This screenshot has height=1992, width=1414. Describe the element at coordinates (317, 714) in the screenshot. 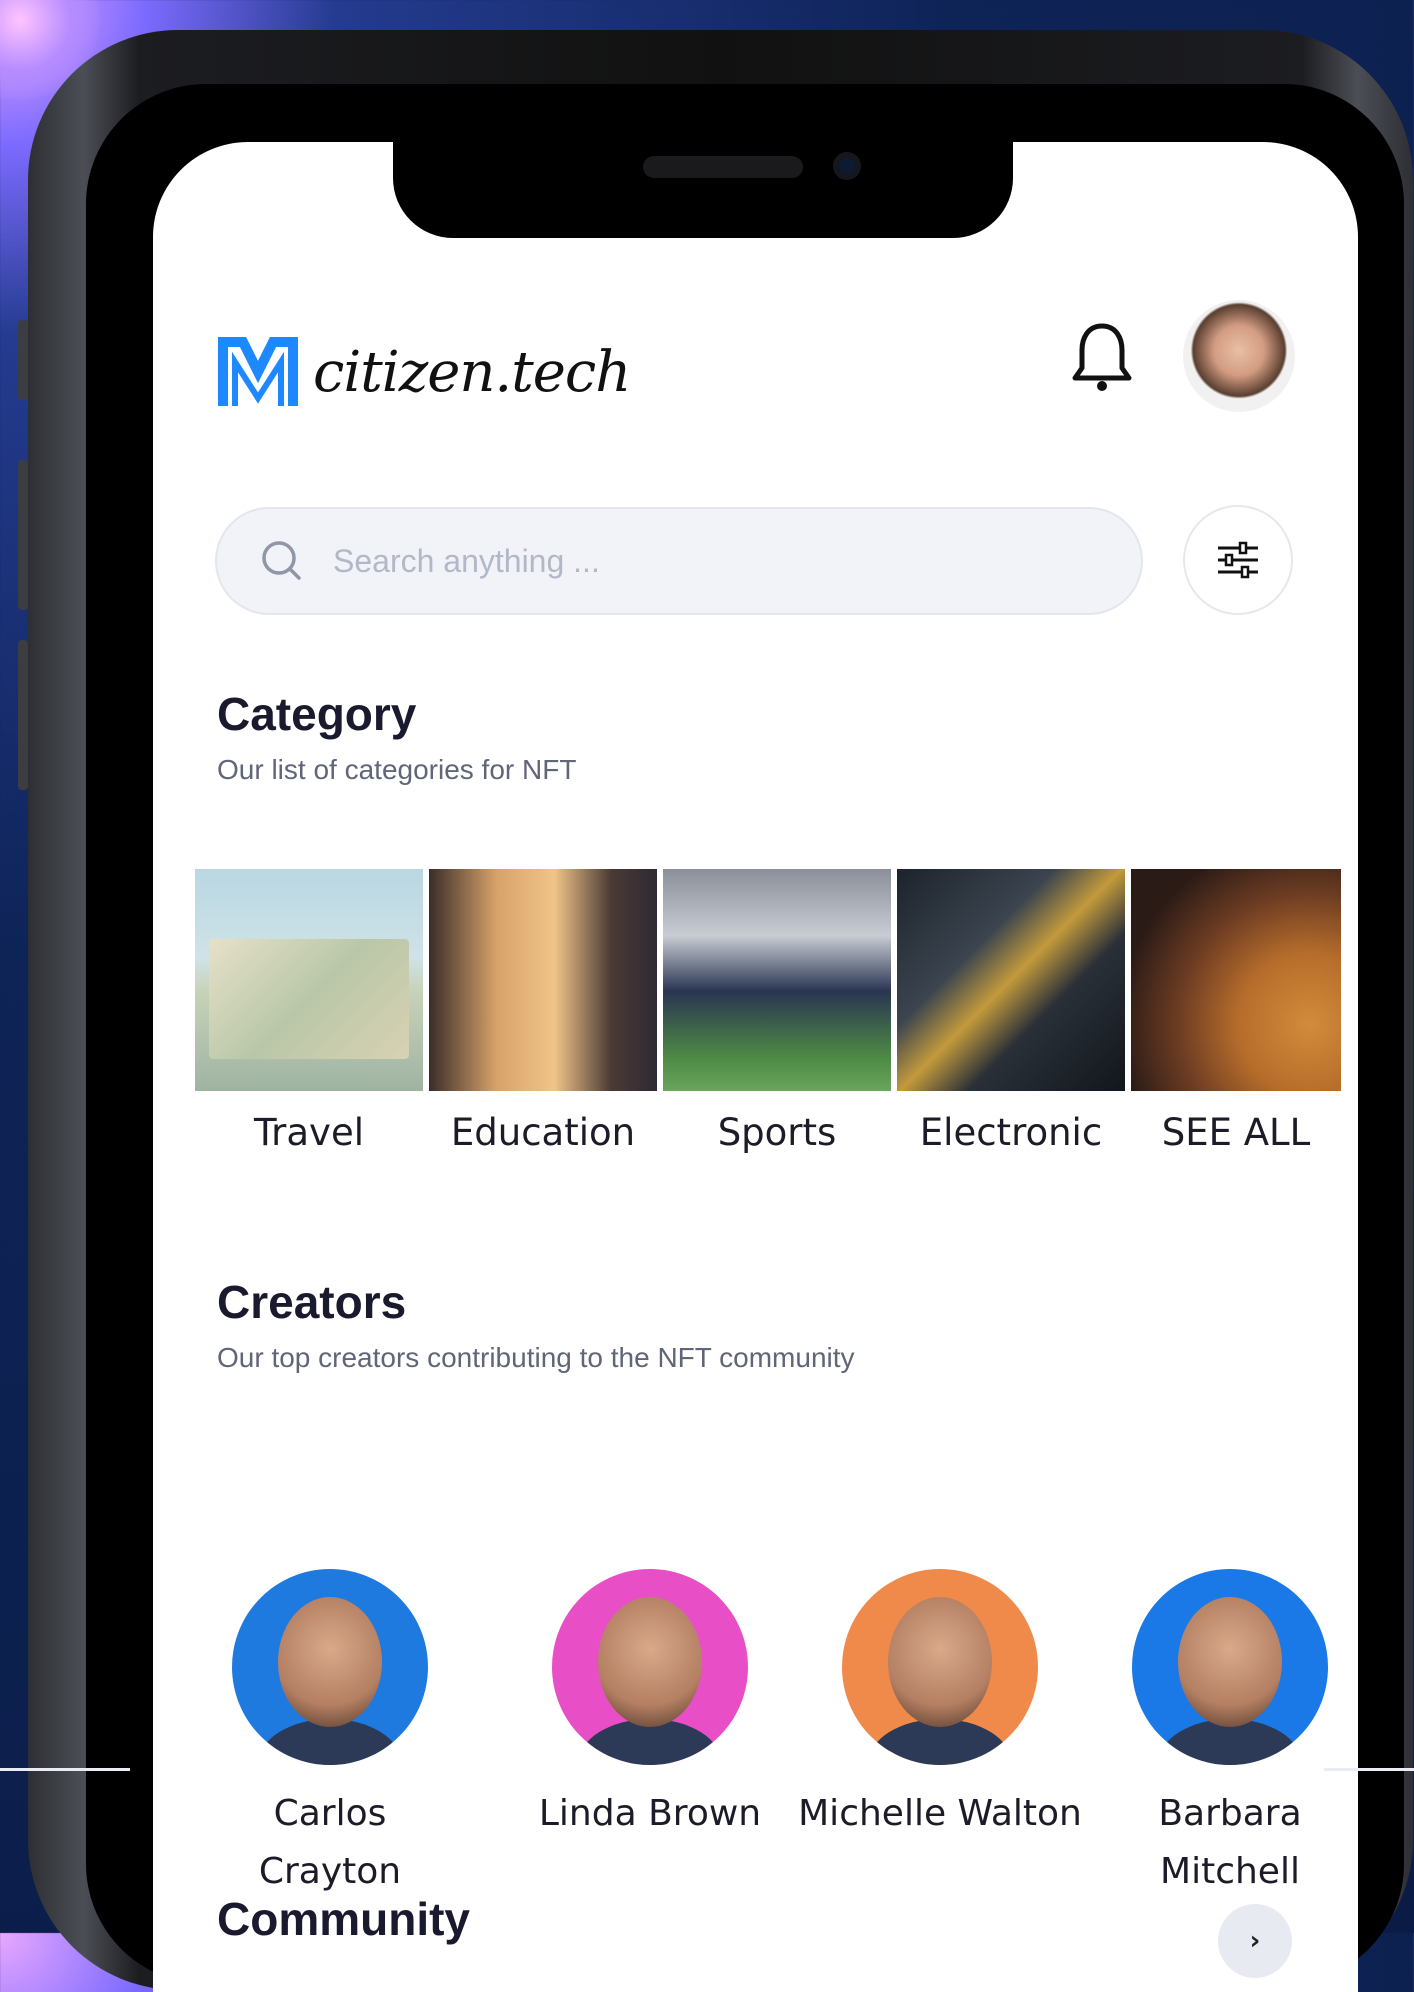

I see `category-title: Category` at that location.